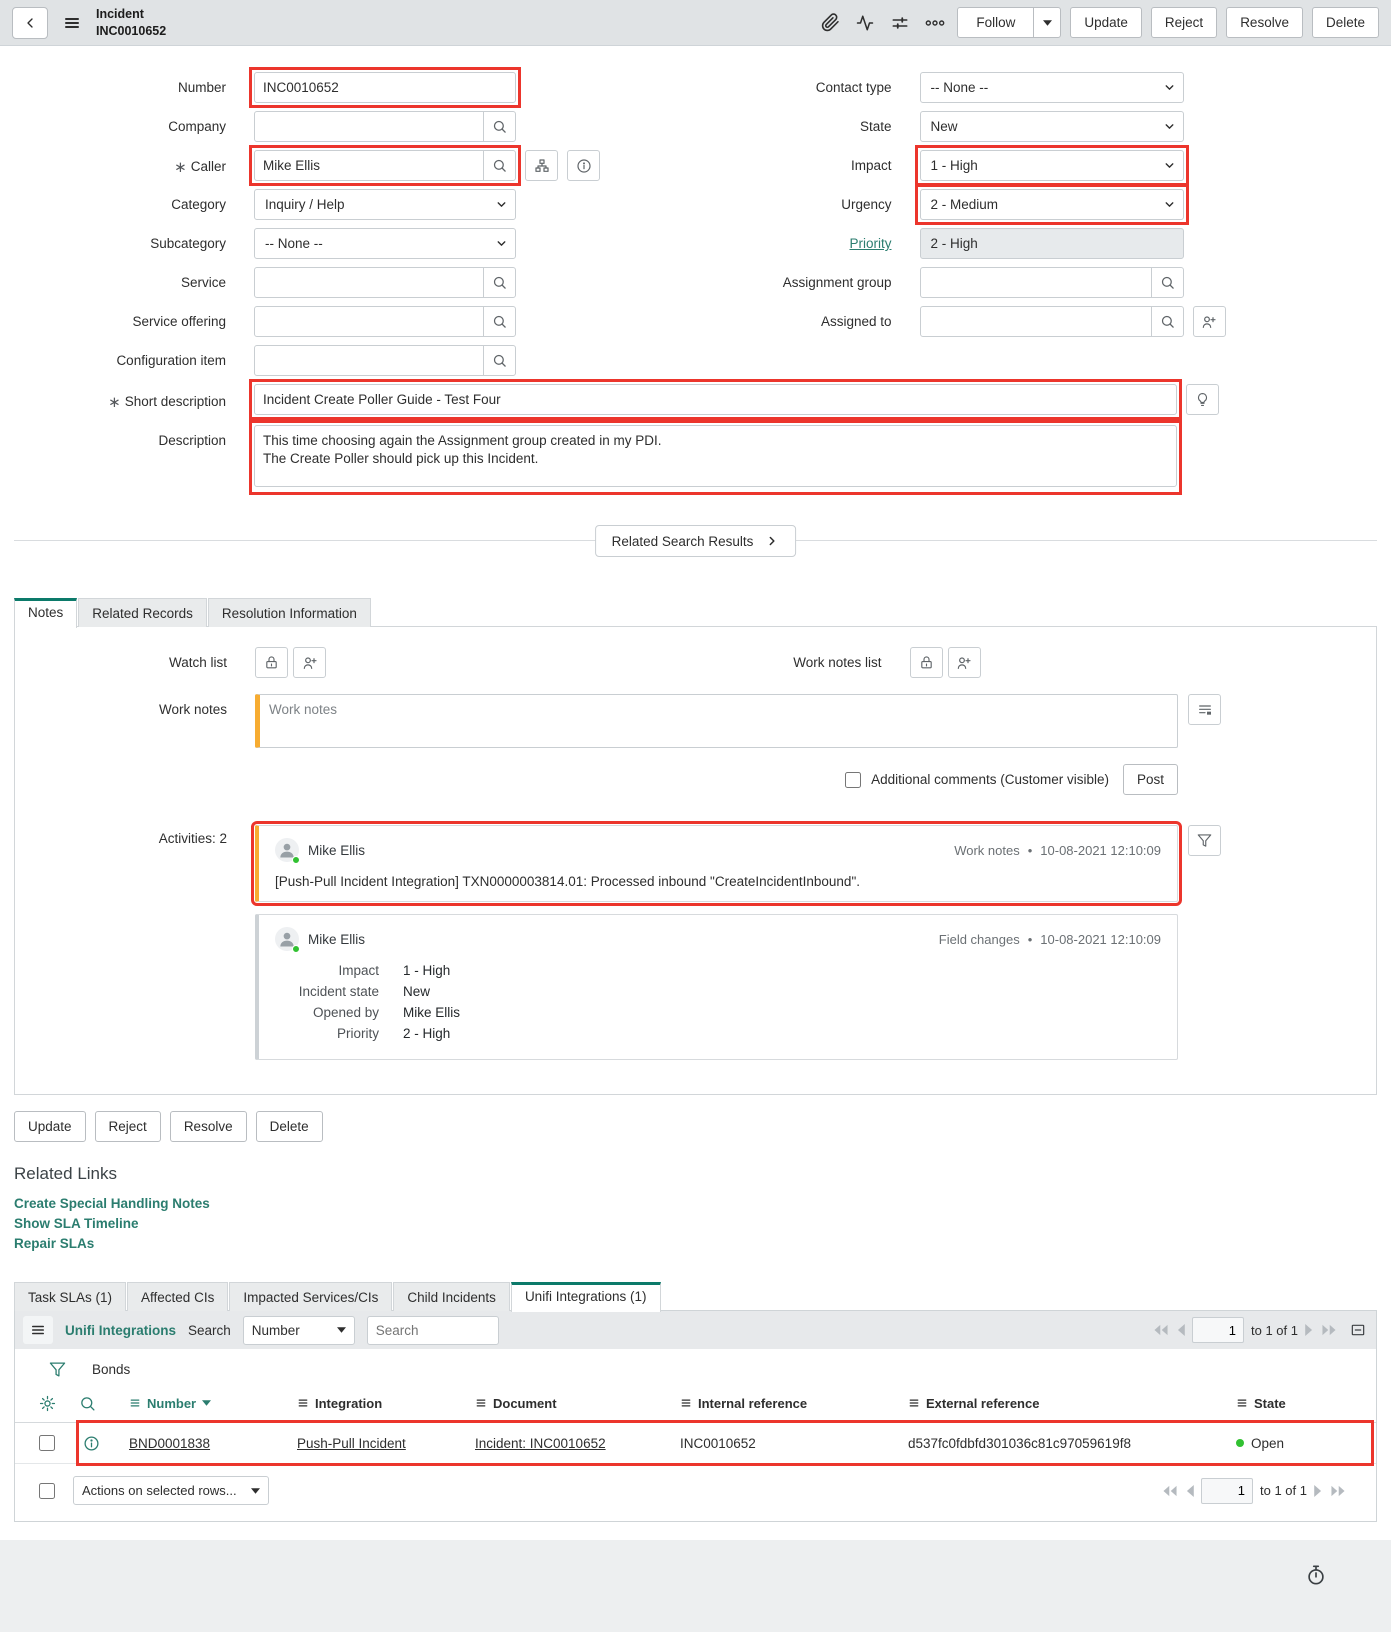 The width and height of the screenshot is (1391, 1632). What do you see at coordinates (351, 1443) in the screenshot?
I see `integration-link: Push-Pull Incident` at bounding box center [351, 1443].